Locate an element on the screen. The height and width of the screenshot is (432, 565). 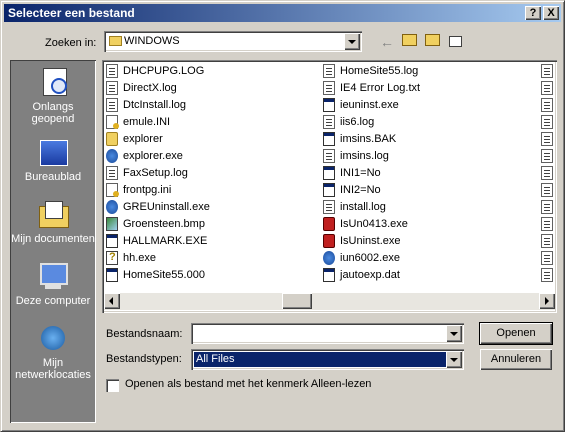
place-computer-label: Deze computer is located at coordinates (53, 301).